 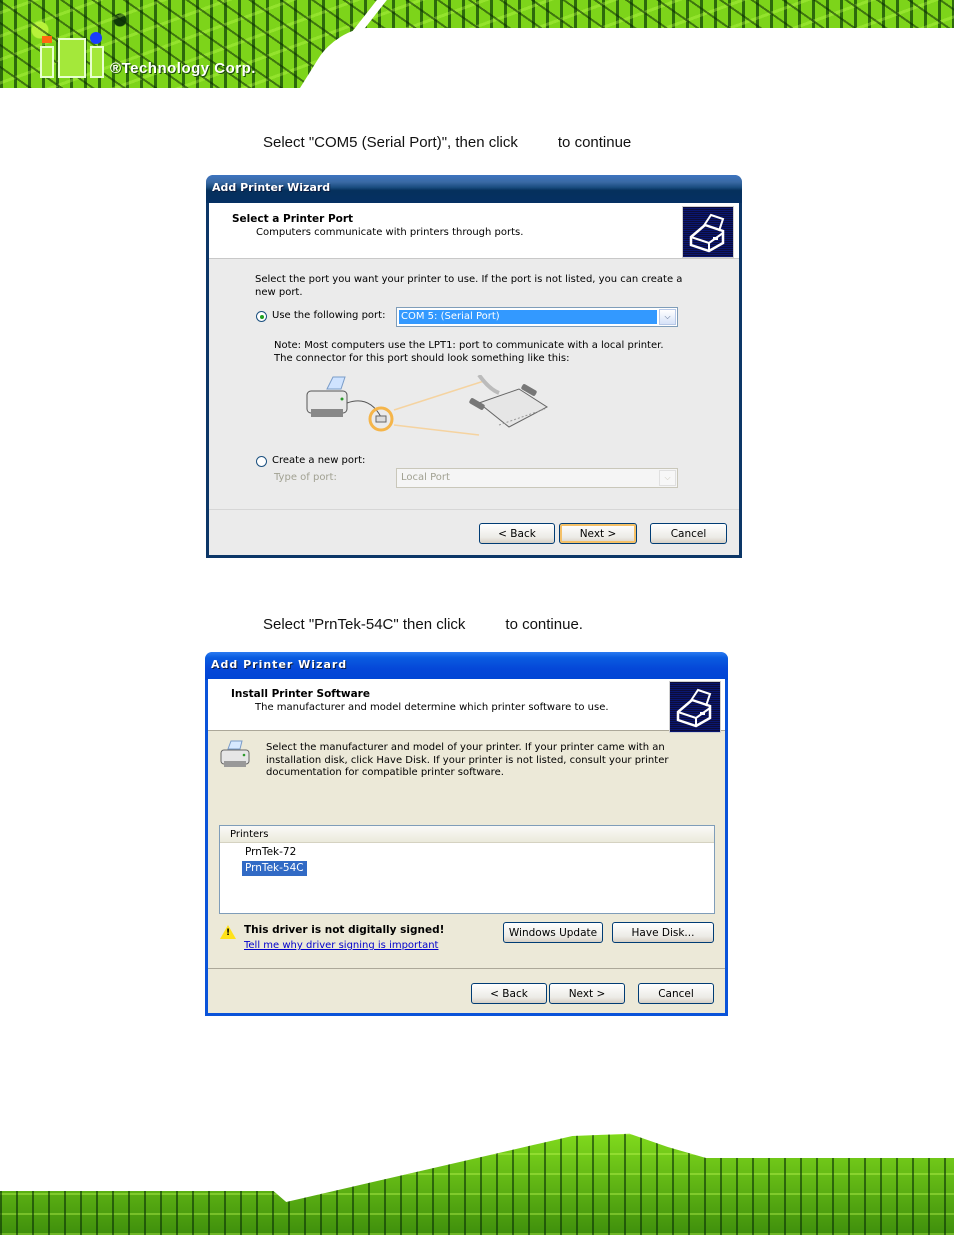 What do you see at coordinates (477, 1184) in the screenshot?
I see `circuit-board-pattern` at bounding box center [477, 1184].